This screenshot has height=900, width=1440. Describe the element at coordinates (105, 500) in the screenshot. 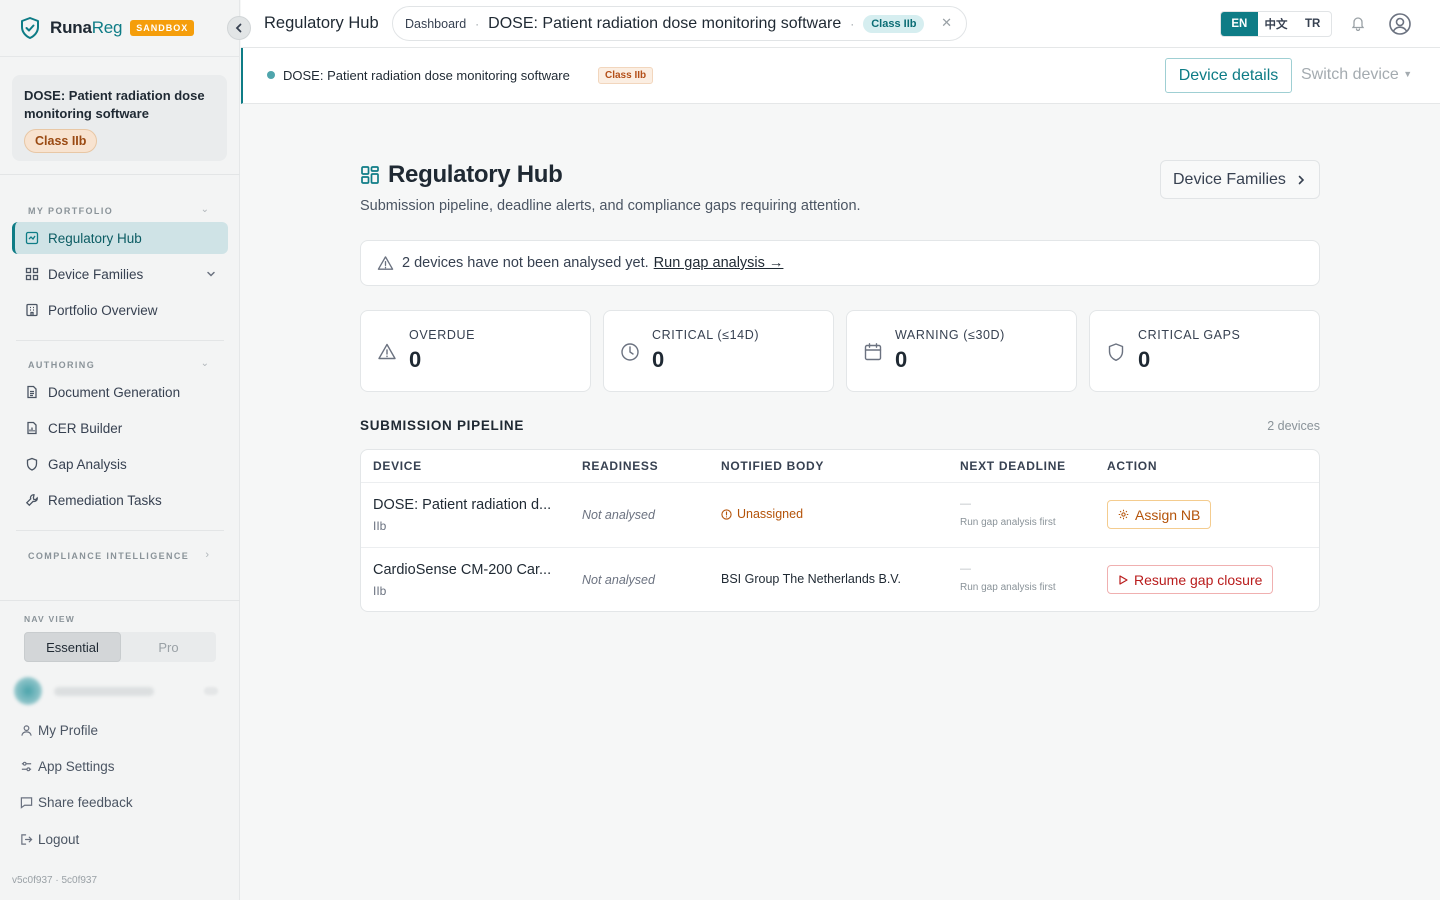

I see `sidebar-item-label: Remediation Tasks` at that location.